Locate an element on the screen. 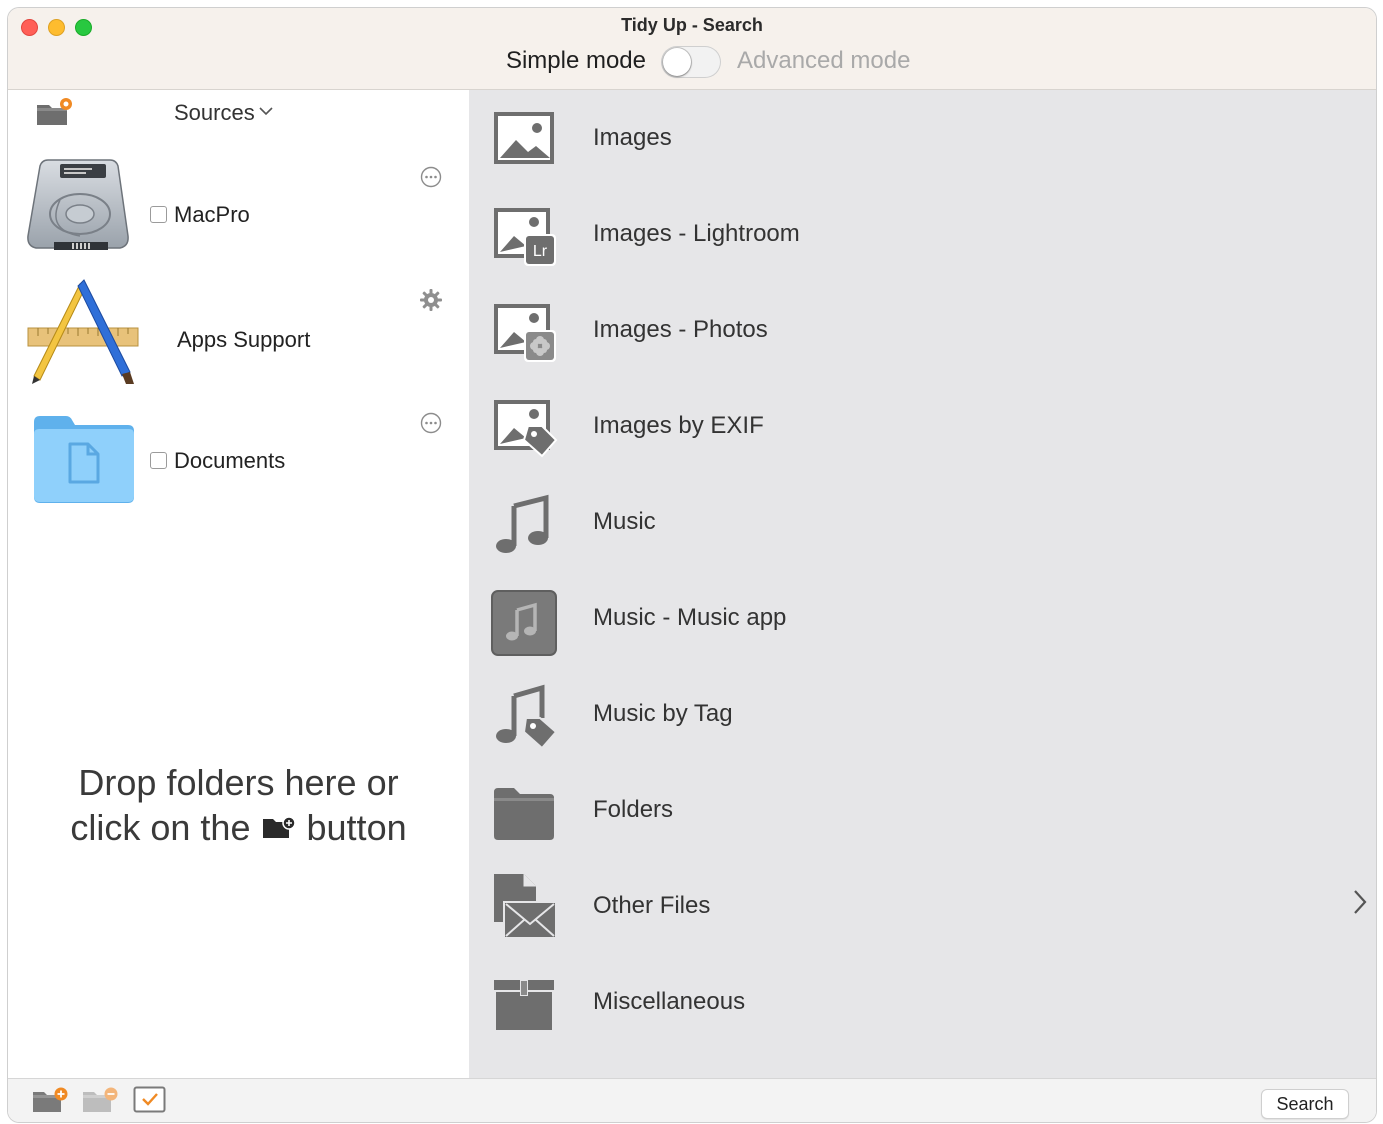  image-icon is located at coordinates (524, 140).